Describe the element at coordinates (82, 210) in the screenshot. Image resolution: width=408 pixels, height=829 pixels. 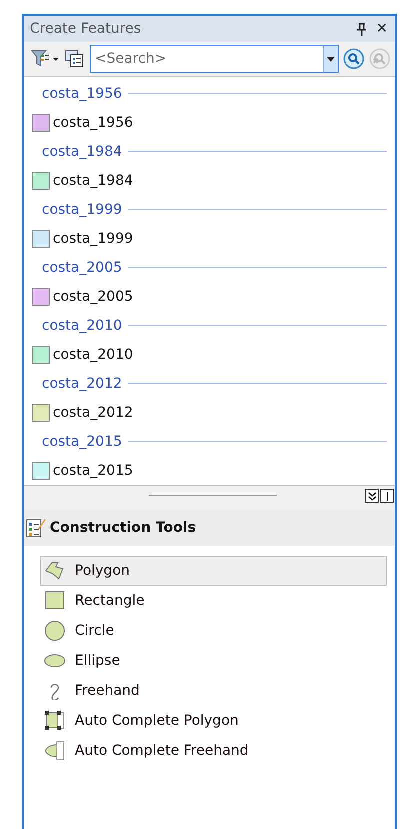
I see `layer-group-heading: costa_1999` at that location.